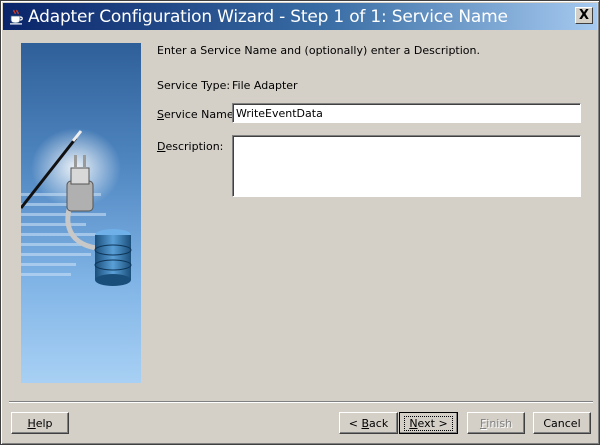 This screenshot has width=600, height=445. I want to click on next-button: Next >, so click(428, 423).